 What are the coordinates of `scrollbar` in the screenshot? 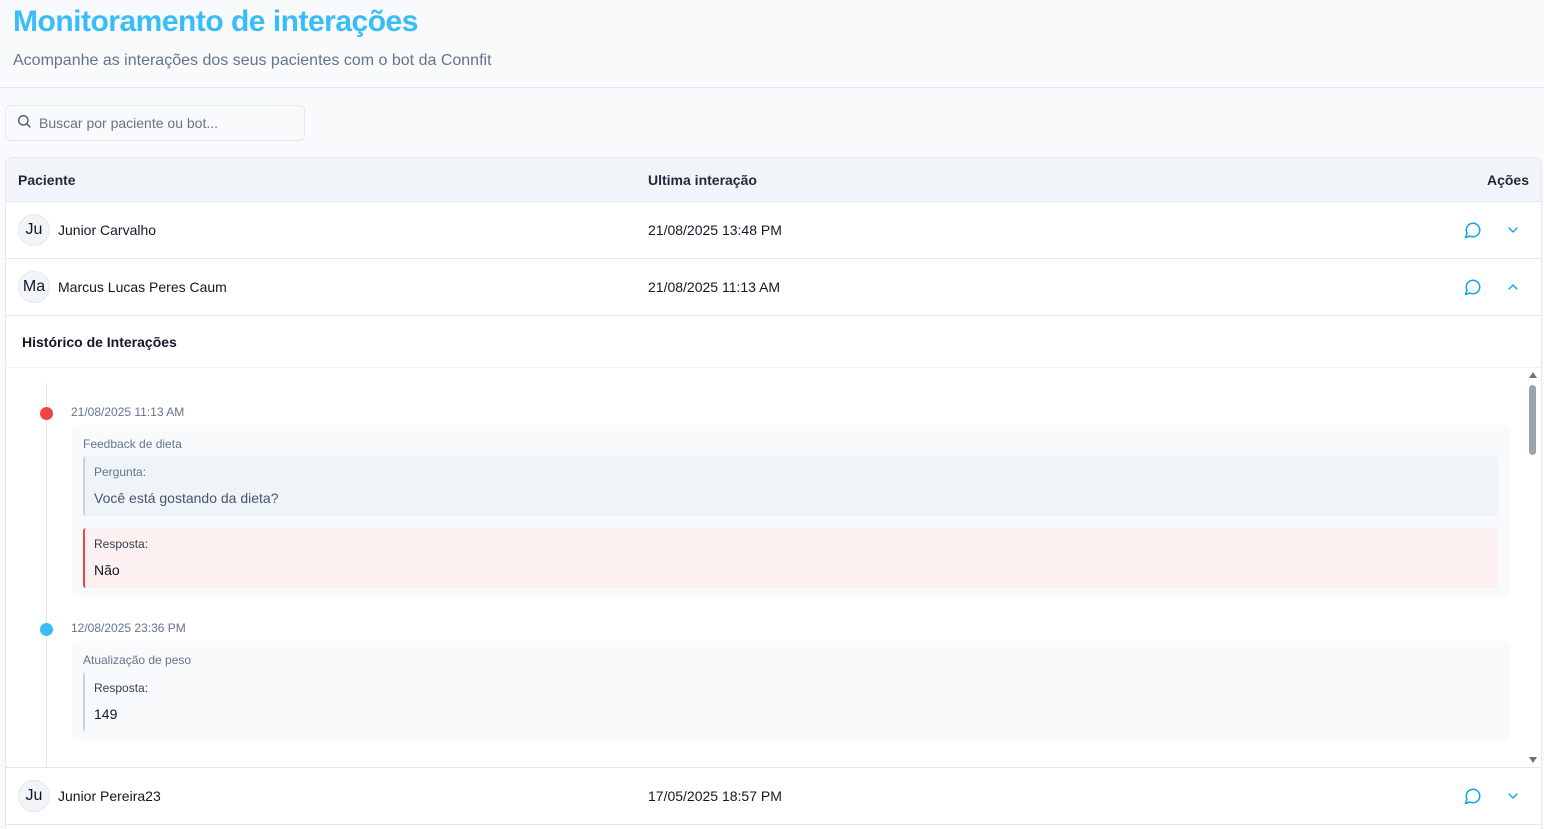 It's located at (1533, 568).